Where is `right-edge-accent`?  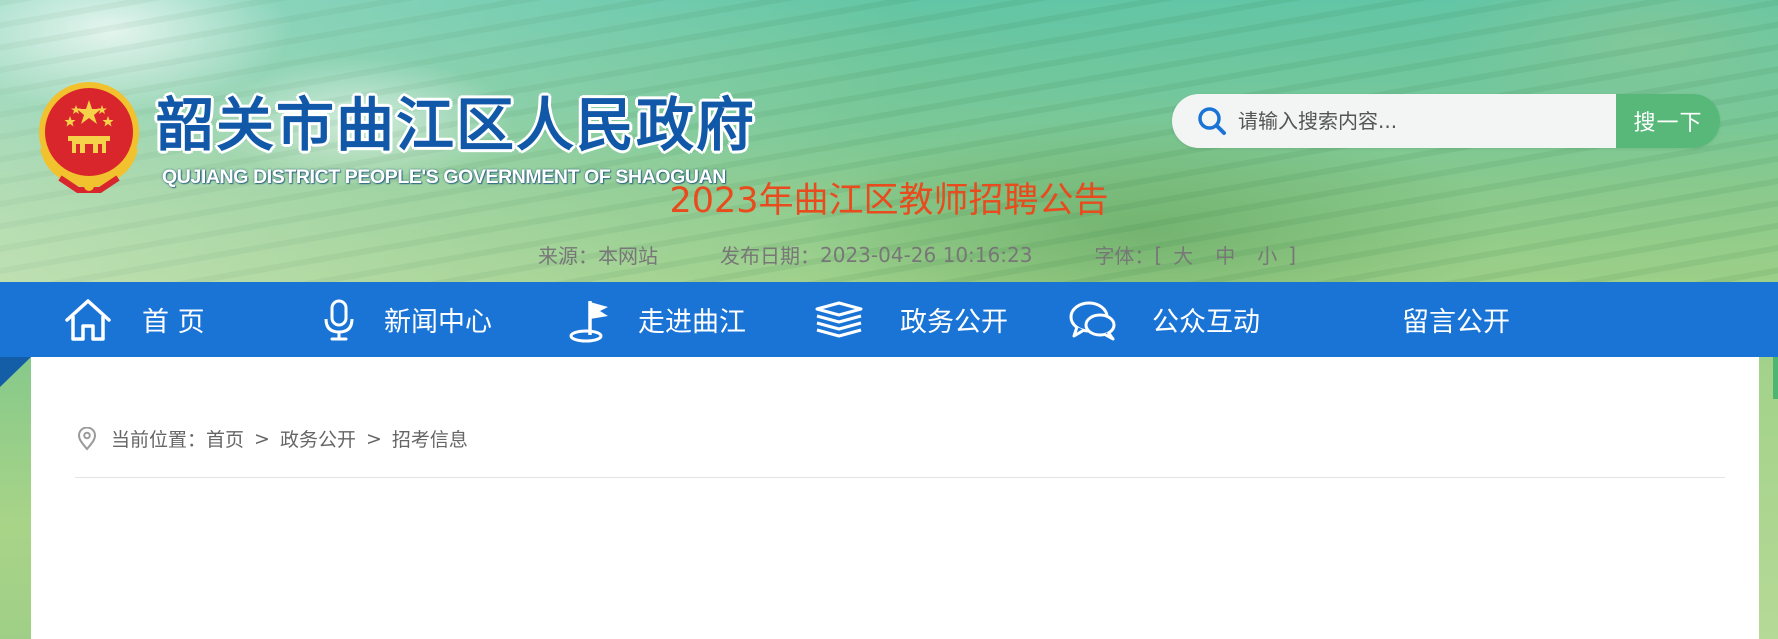
right-edge-accent is located at coordinates (1775, 378).